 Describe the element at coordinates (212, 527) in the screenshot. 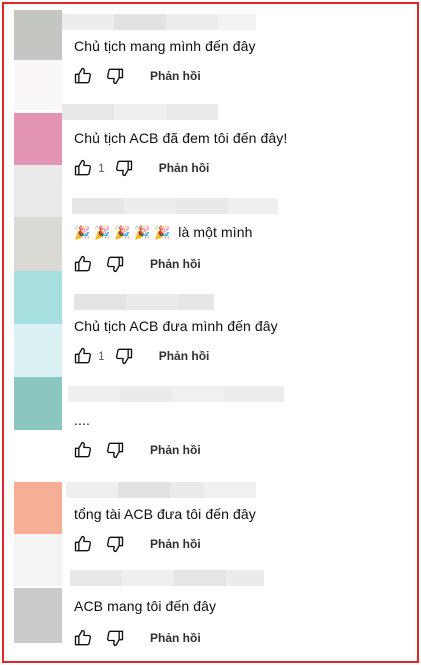

I see `comment-item: tổng tài ACB đưa tôi đến đây Phản hồi` at that location.